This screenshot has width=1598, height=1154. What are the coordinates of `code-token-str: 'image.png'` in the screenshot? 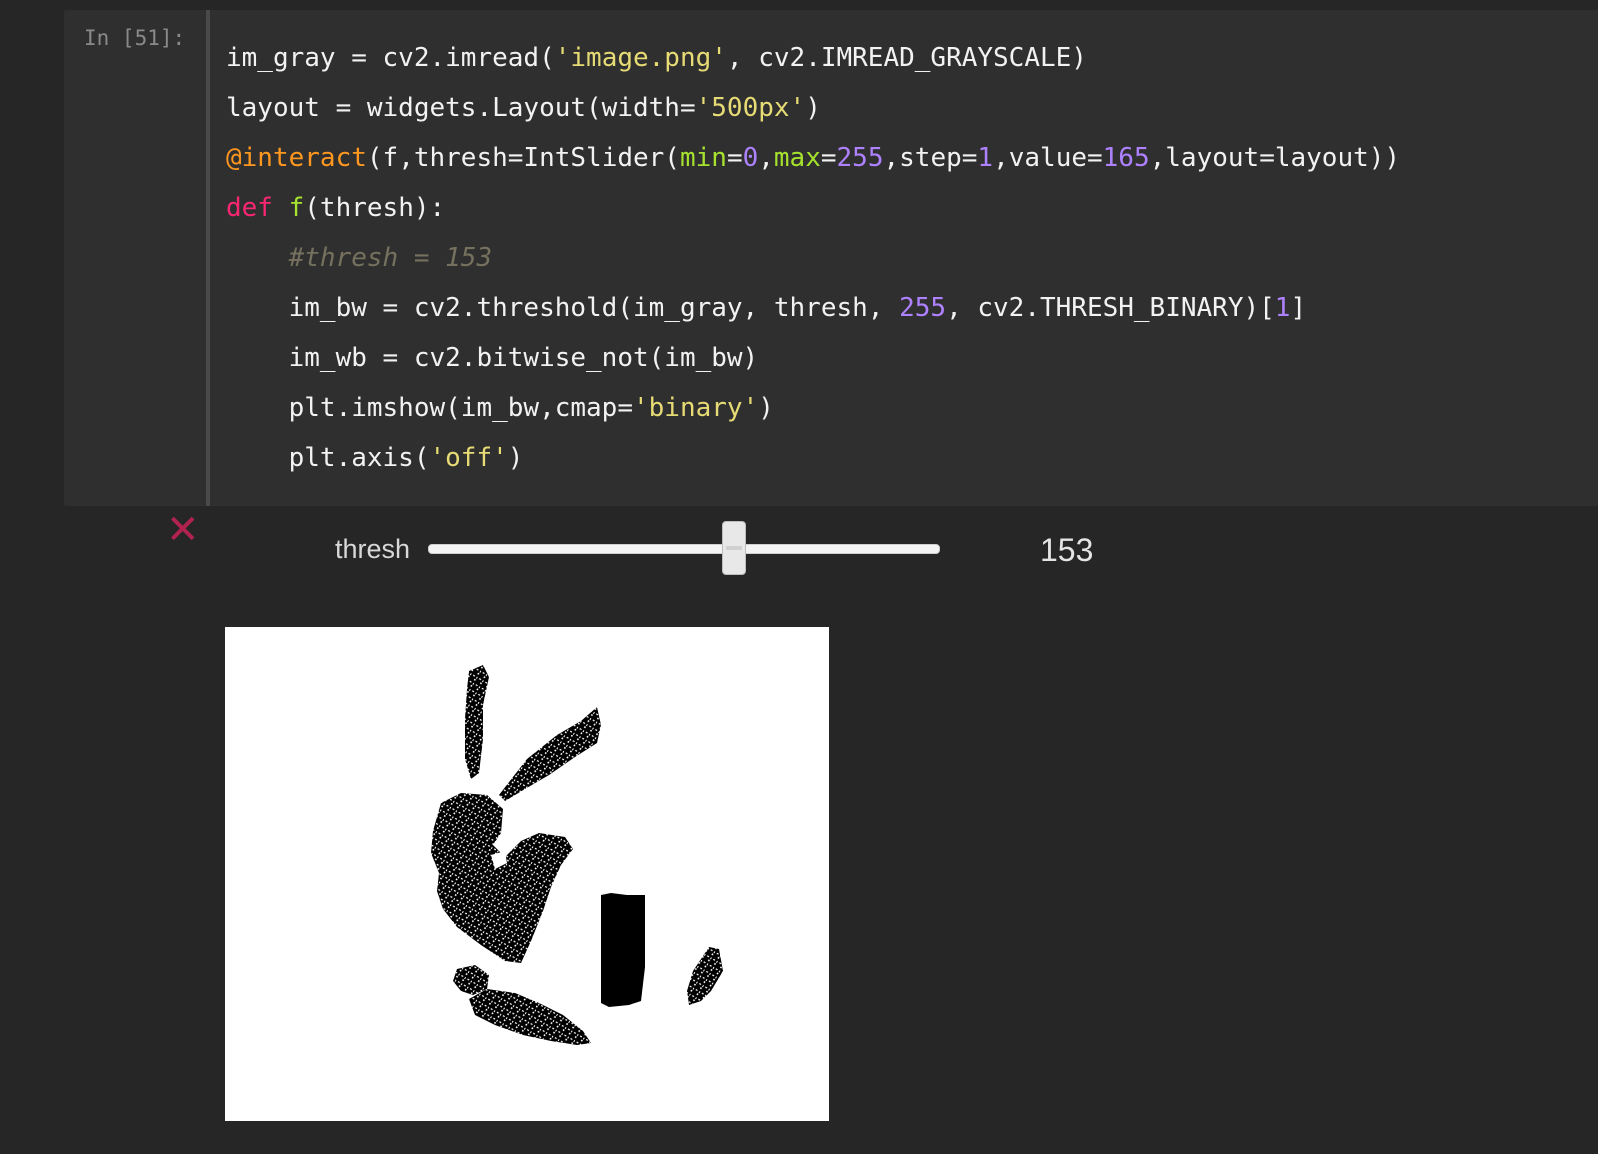 It's located at (640, 58).